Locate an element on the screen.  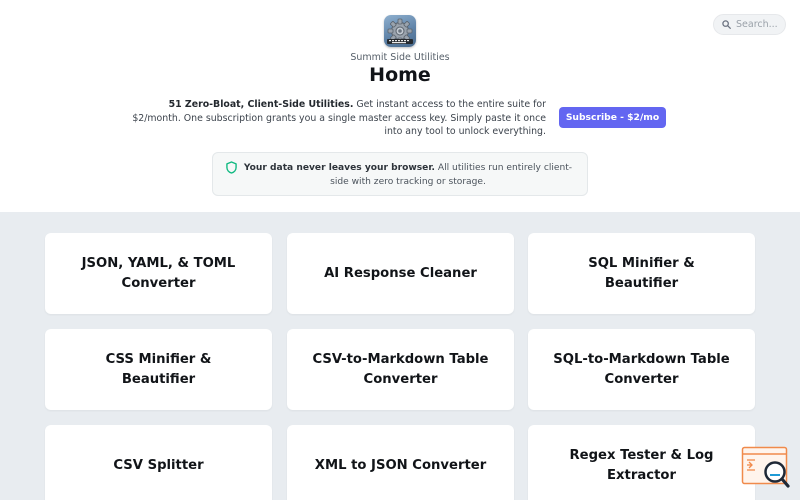
tool-card-title: CSV-to-Markdown Table Converter is located at coordinates (400, 369).